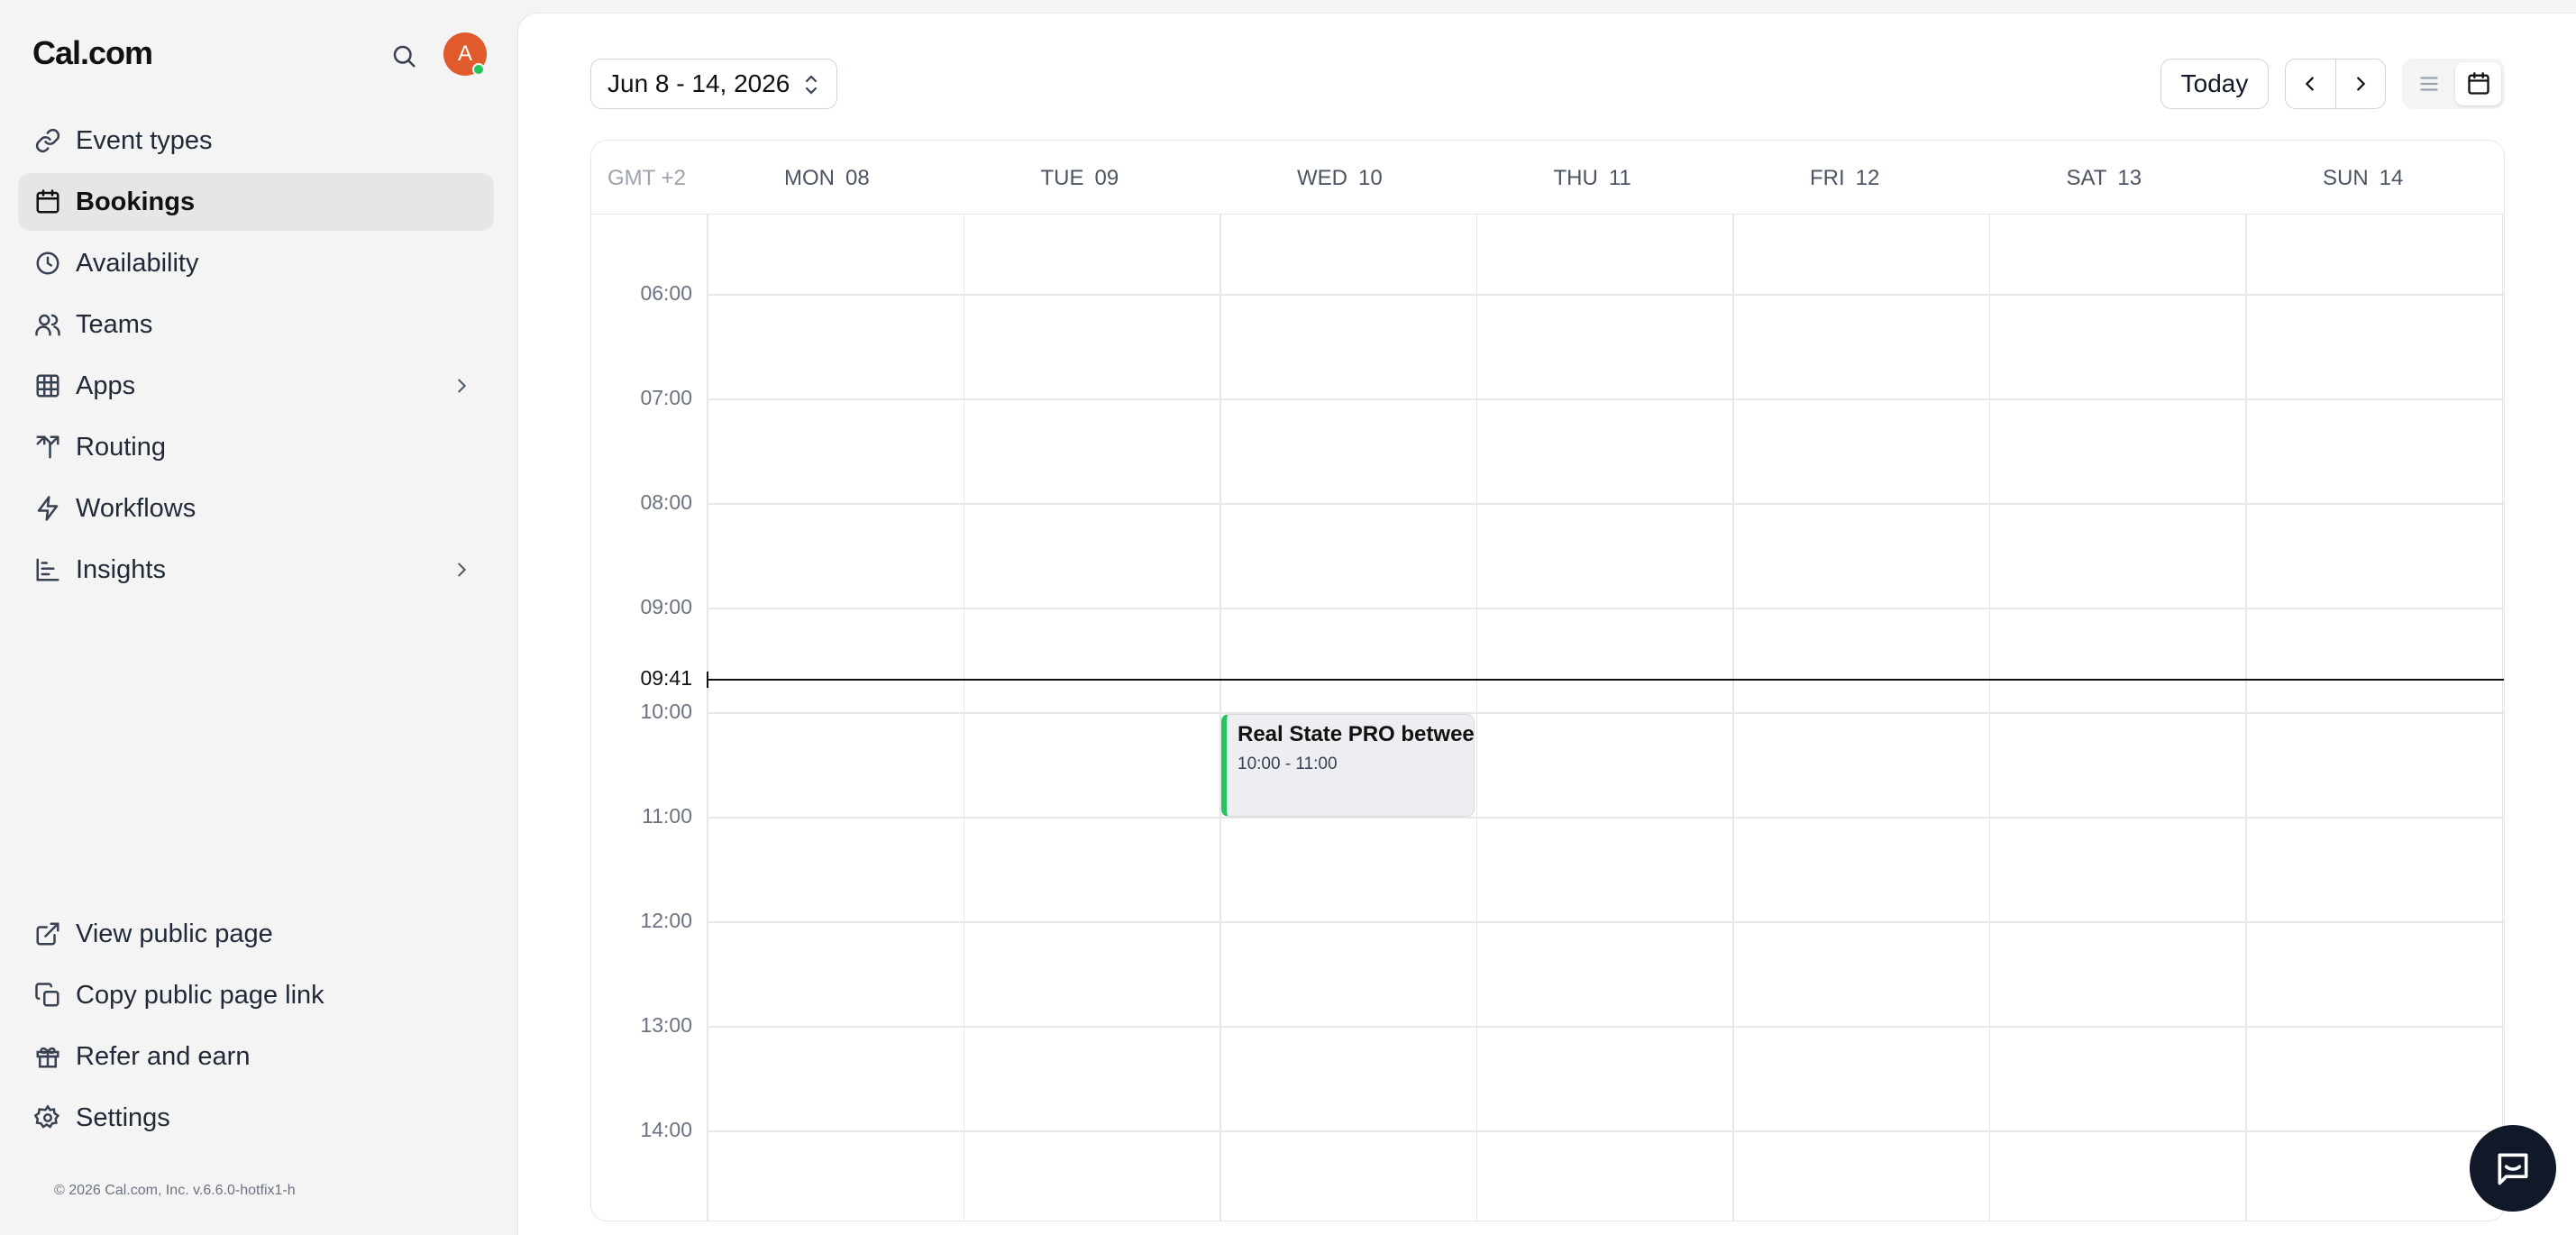 The height and width of the screenshot is (1235, 2576). Describe the element at coordinates (256, 570) in the screenshot. I see `sidebar-item-insights: Insights` at that location.